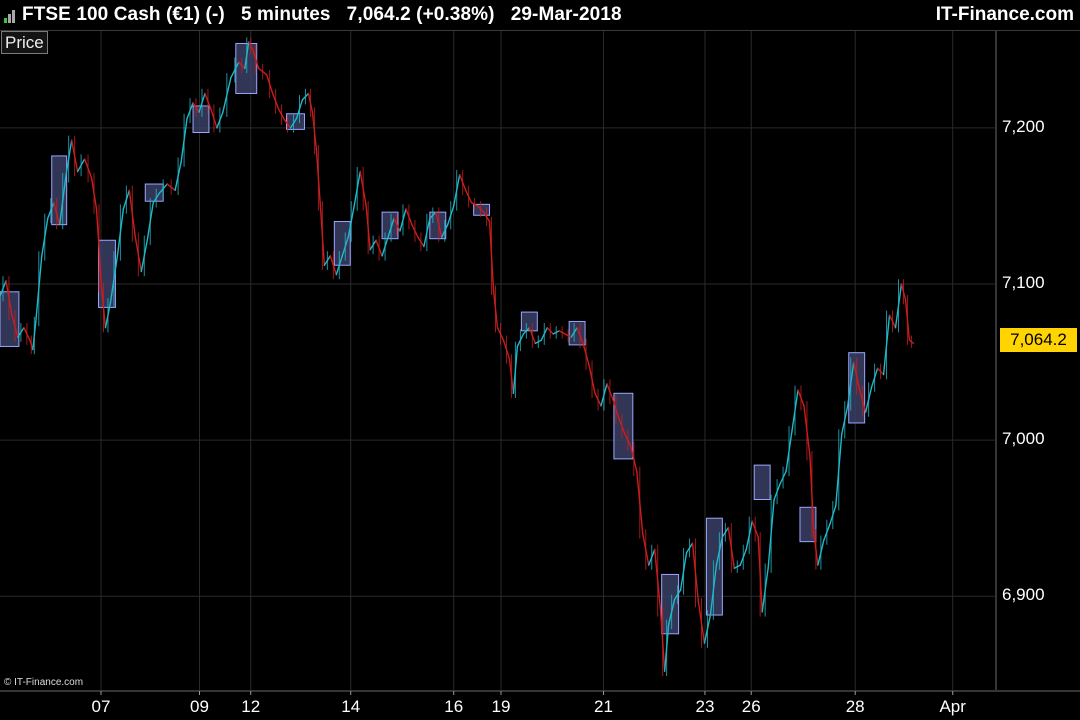 This screenshot has height=720, width=1080. I want to click on x-tick-label: 09, so click(199, 706).